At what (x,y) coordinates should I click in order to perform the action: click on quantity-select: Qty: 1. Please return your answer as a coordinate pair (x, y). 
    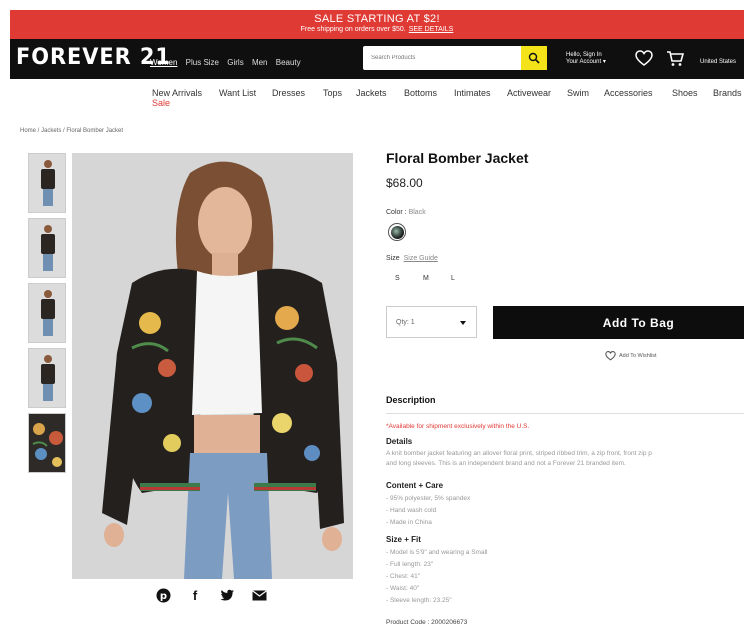
    Looking at the image, I should click on (431, 322).